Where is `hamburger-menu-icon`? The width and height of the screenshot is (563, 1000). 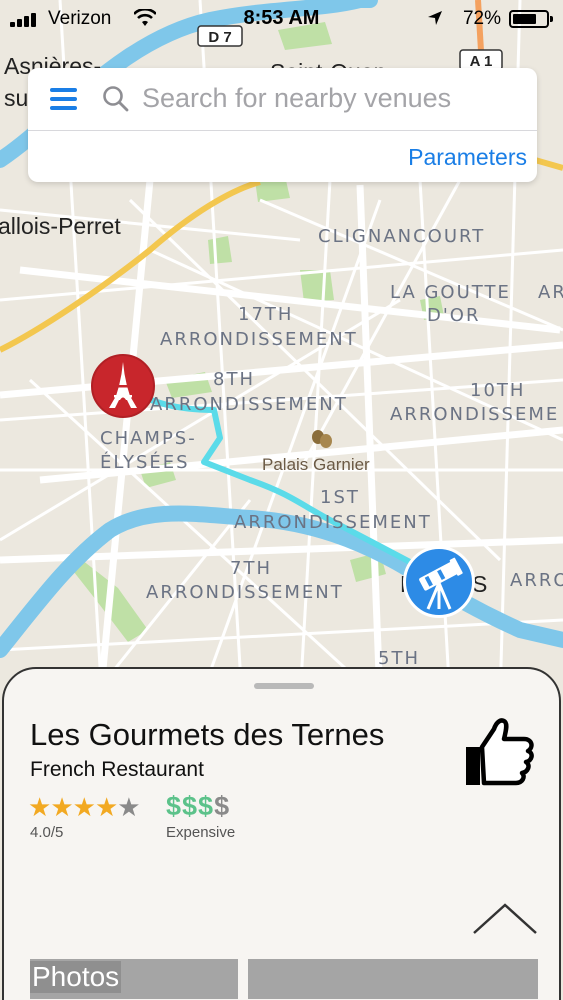
hamburger-menu-icon is located at coordinates (65, 101).